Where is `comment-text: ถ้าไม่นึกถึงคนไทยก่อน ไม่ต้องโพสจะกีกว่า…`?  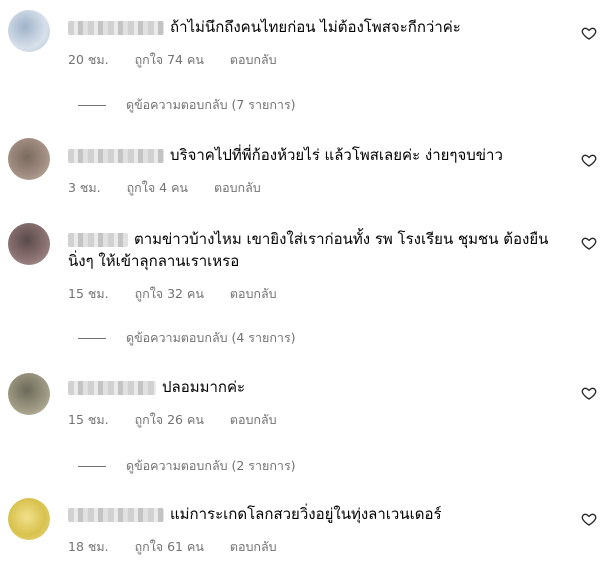
comment-text: ถ้าไม่นึกถึงคนไทยก่อน ไม่ต้องโพสจะกีกว่า… is located at coordinates (313, 27).